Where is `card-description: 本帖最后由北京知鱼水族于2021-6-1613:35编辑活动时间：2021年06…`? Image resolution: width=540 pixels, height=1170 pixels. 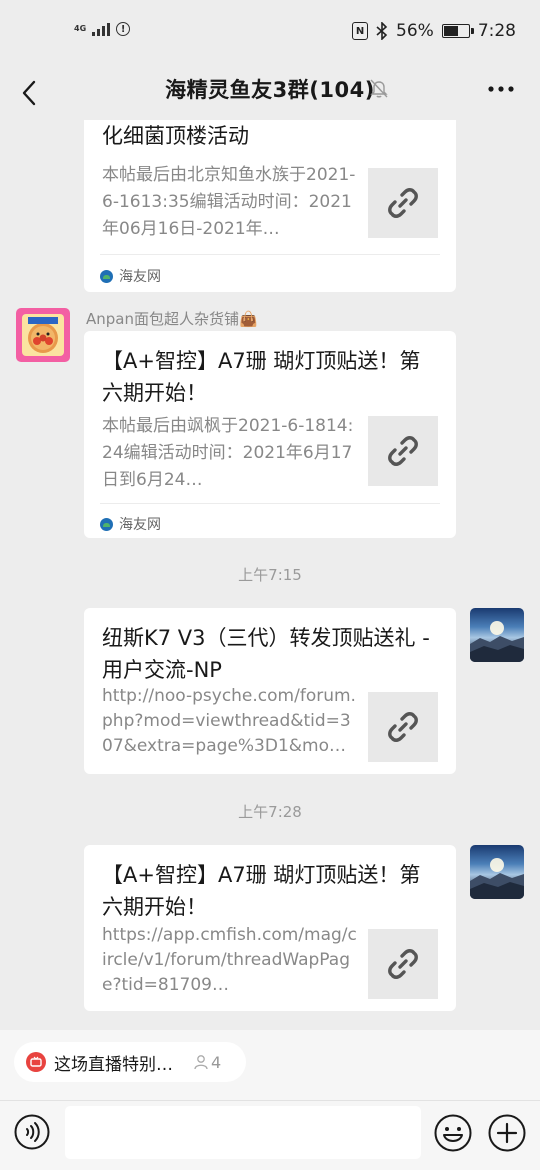
card-description: 本帖最后由北京知鱼水族于2021-6-1613:35编辑活动时间：2021年06… is located at coordinates (229, 202).